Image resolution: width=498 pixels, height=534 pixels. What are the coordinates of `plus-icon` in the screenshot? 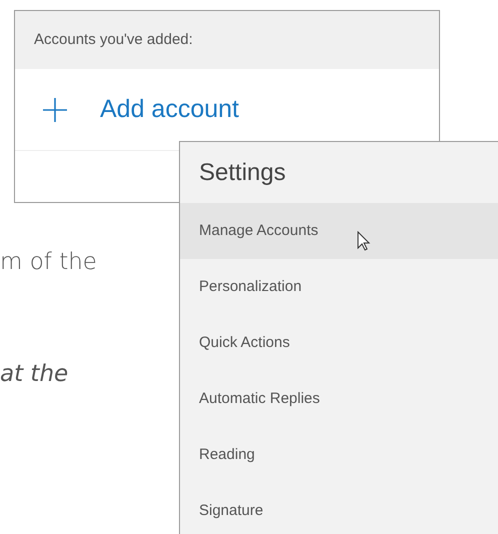 It's located at (55, 109).